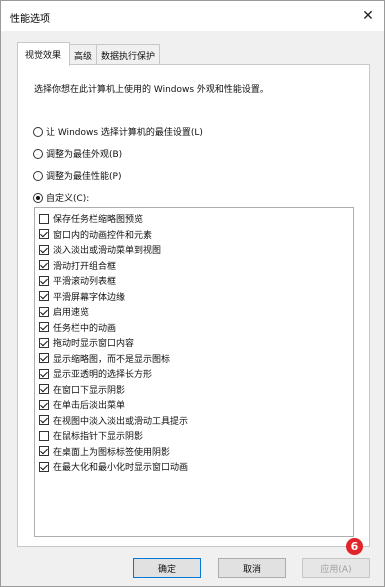  I want to click on checkbox-label: 在窗口下显示阴影, so click(89, 390).